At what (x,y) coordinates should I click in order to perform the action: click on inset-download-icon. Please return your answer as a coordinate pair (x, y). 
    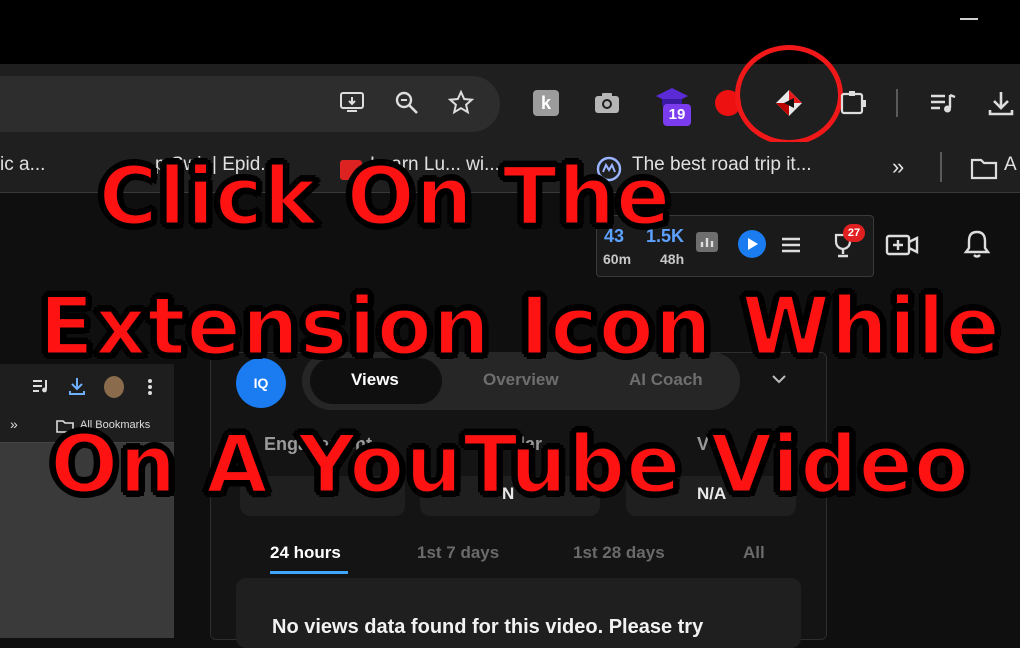
    Looking at the image, I should click on (77, 388).